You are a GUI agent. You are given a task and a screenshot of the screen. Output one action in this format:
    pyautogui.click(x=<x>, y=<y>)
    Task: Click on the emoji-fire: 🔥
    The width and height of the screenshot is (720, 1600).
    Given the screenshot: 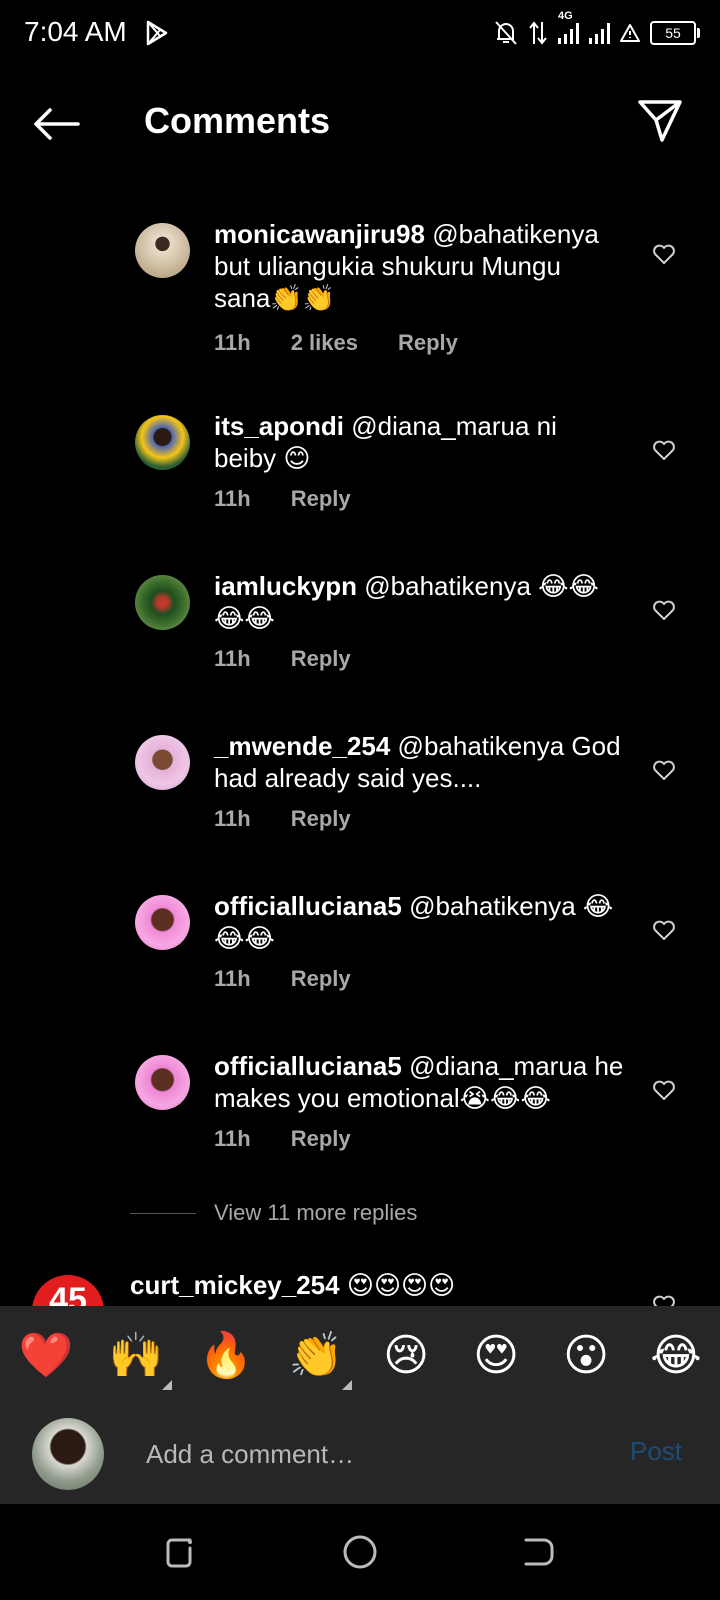 What is the action you would take?
    pyautogui.click(x=226, y=1356)
    